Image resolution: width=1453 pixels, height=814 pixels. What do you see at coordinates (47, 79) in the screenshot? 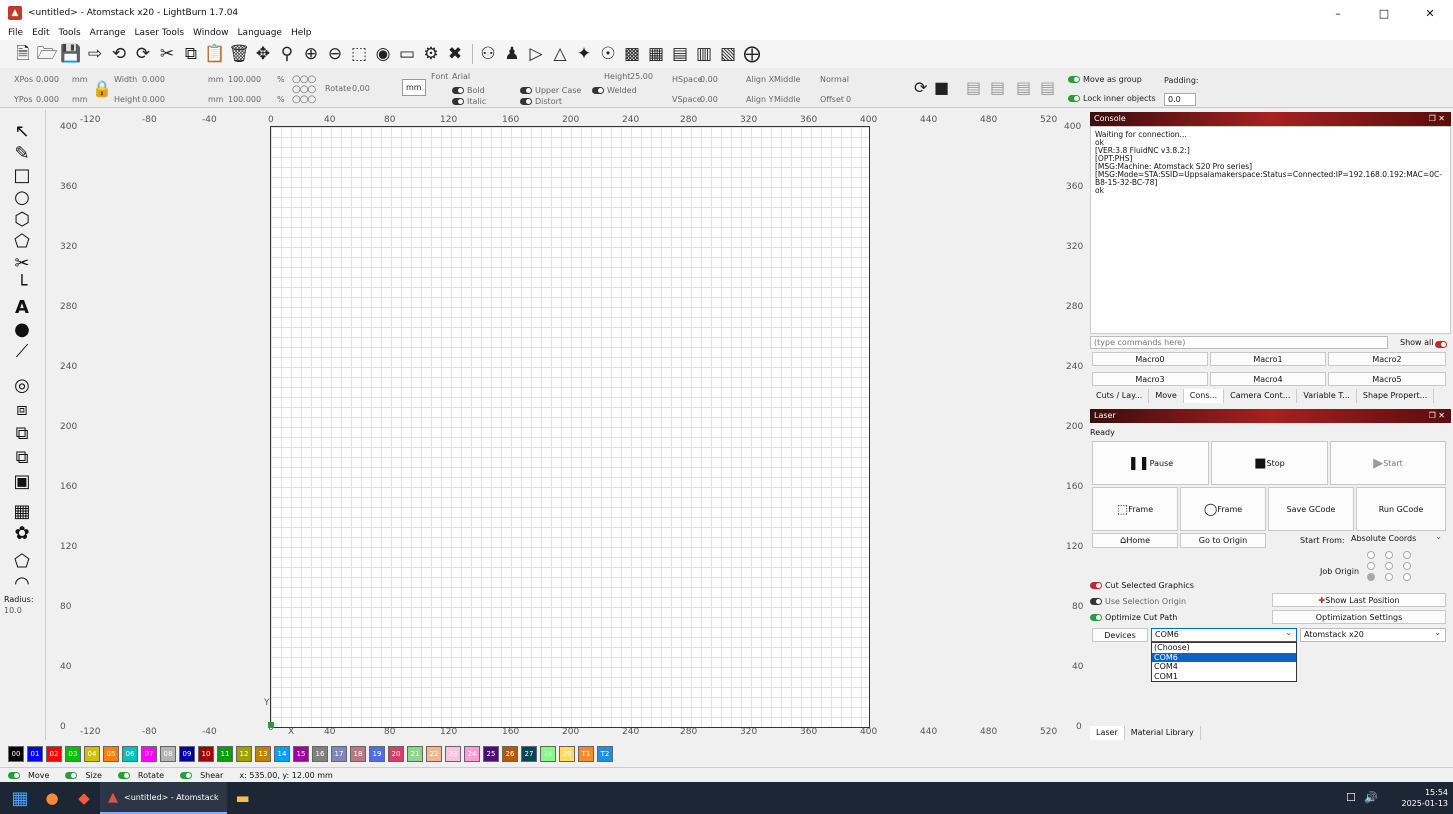
I see `xpos-value: 0.000` at bounding box center [47, 79].